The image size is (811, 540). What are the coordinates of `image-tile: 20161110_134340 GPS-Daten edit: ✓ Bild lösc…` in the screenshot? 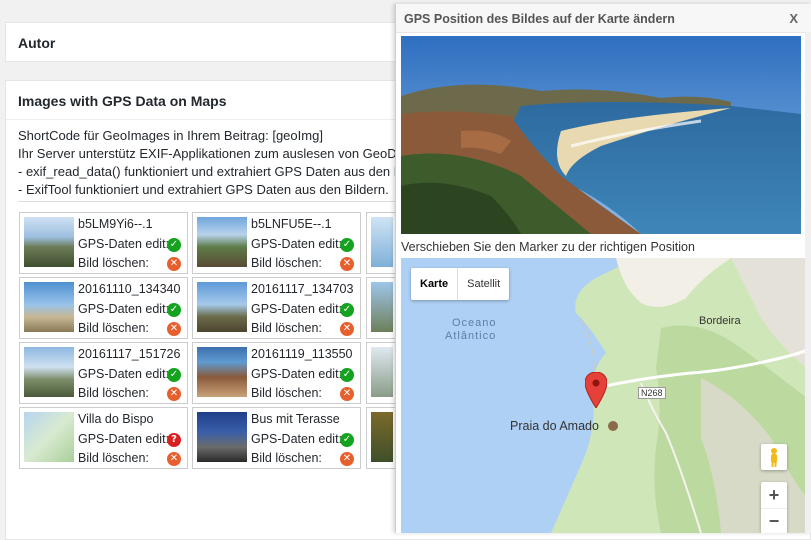 It's located at (103, 308).